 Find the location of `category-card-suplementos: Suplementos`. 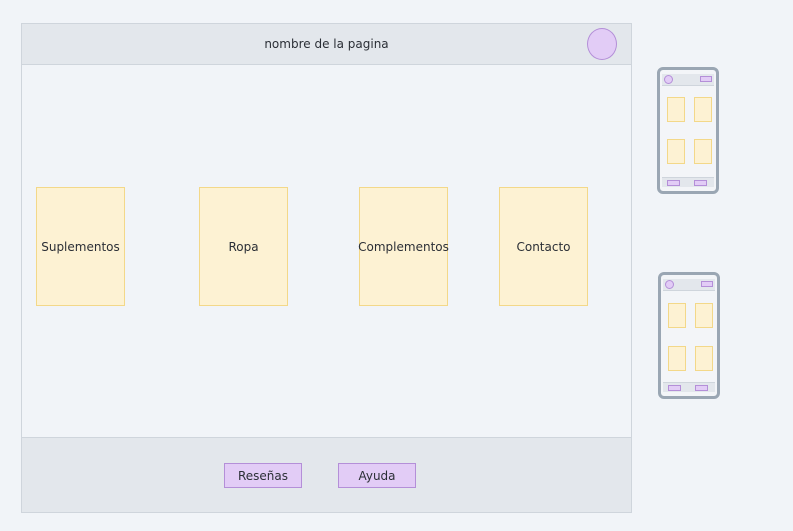

category-card-suplementos: Suplementos is located at coordinates (80, 246).